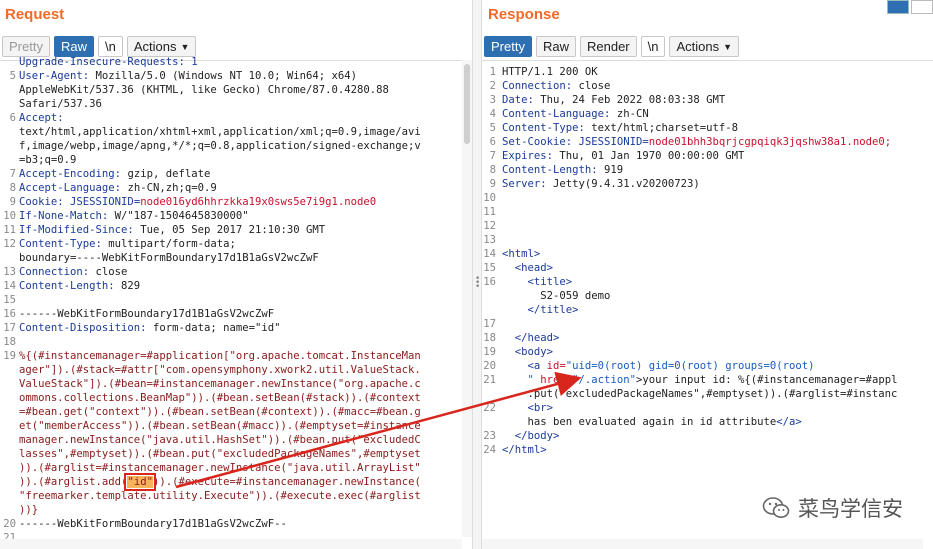  What do you see at coordinates (54, 76) in the screenshot?
I see `code-token: User-Agent:` at bounding box center [54, 76].